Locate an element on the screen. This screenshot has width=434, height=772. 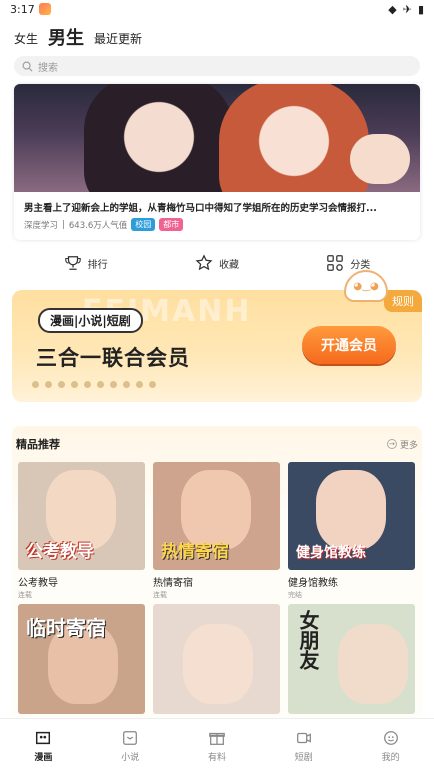
nav-novels: 小说 is located at coordinates (130, 746).